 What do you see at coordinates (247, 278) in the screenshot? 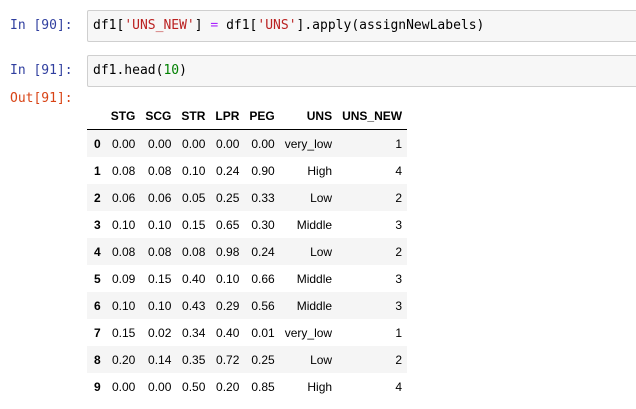
I see `table-row: 5 0.09 0.15 0.40 0.10 0.66 Middle 3` at bounding box center [247, 278].